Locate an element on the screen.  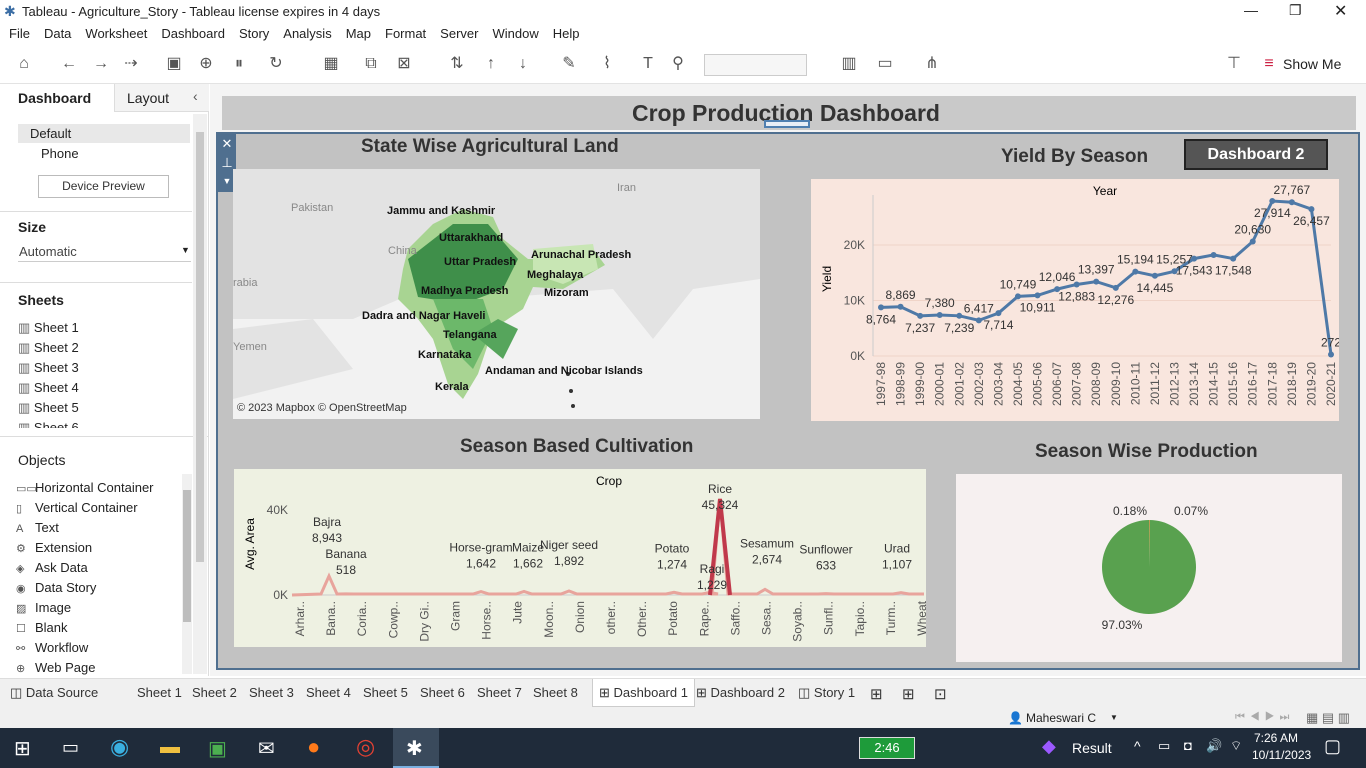
sheet-item: ▥ Sheet 1 is located at coordinates (48, 328).